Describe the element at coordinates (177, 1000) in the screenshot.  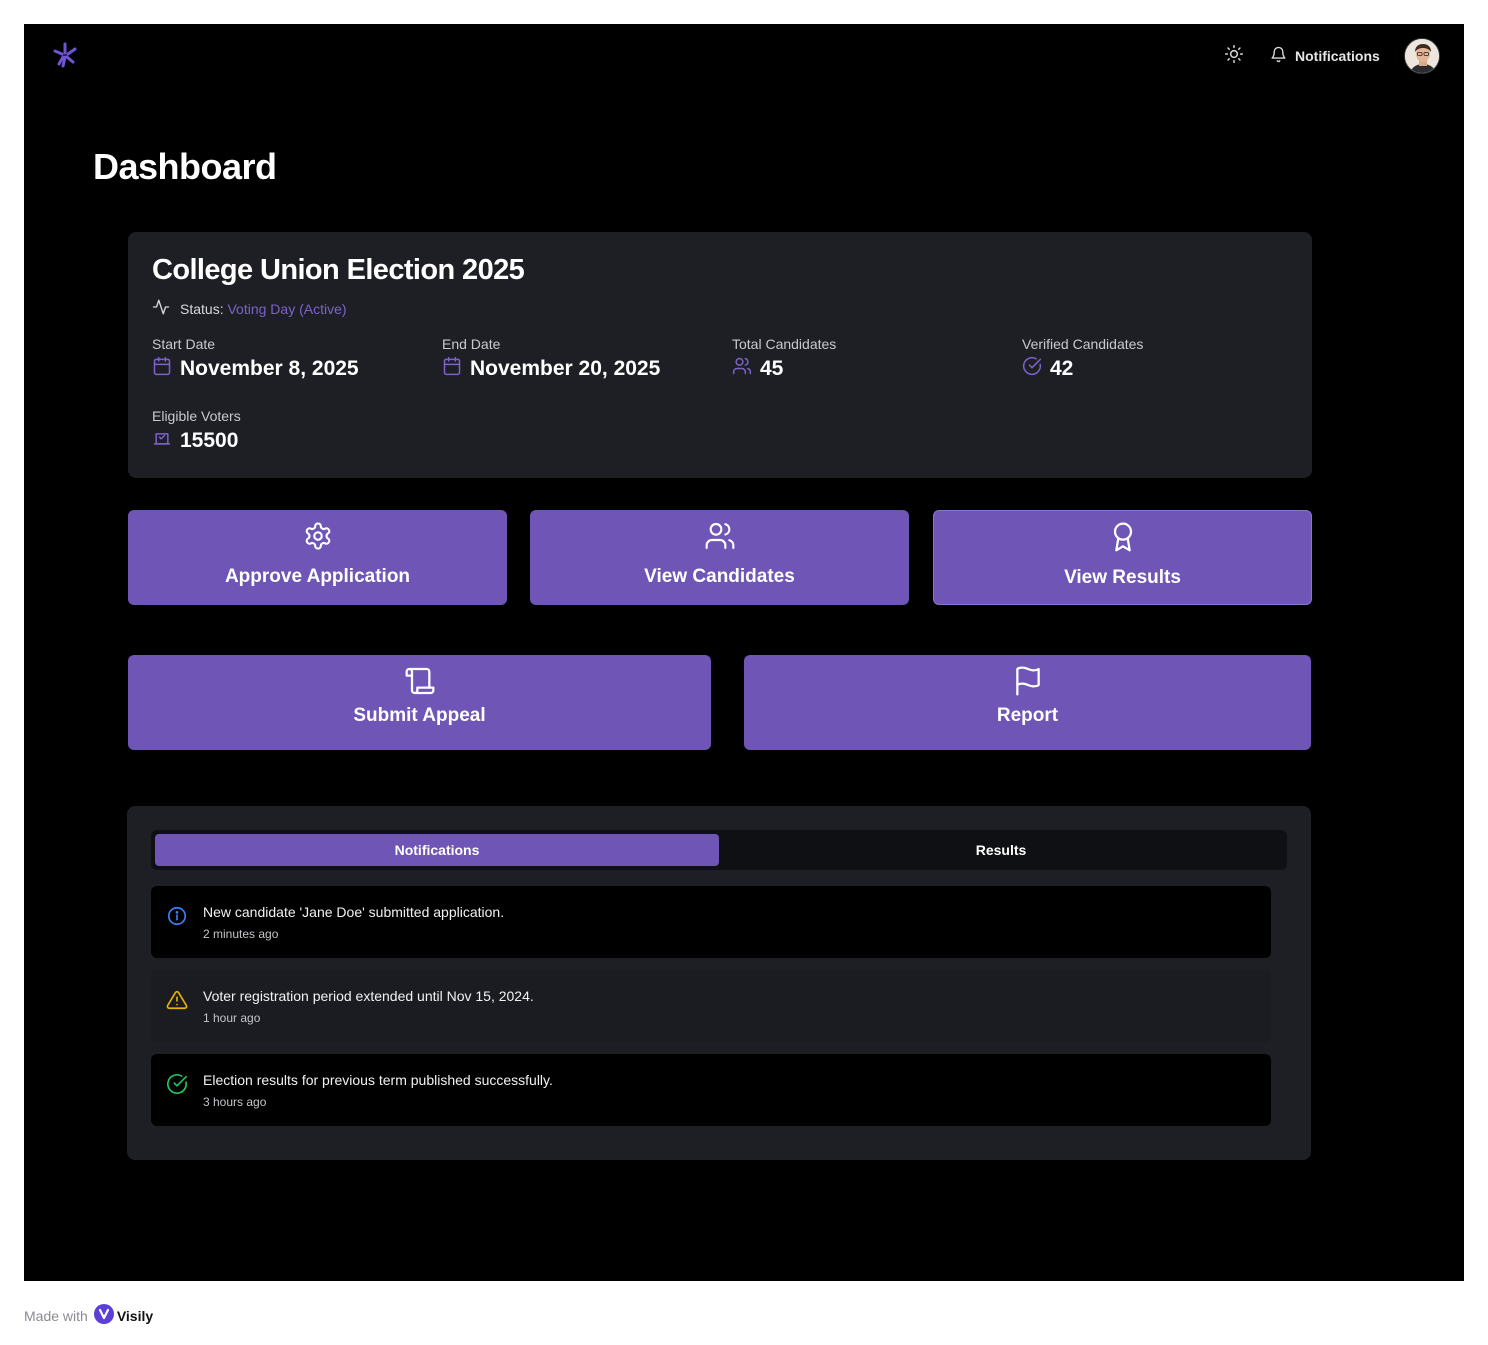
I see `warning-icon` at that location.